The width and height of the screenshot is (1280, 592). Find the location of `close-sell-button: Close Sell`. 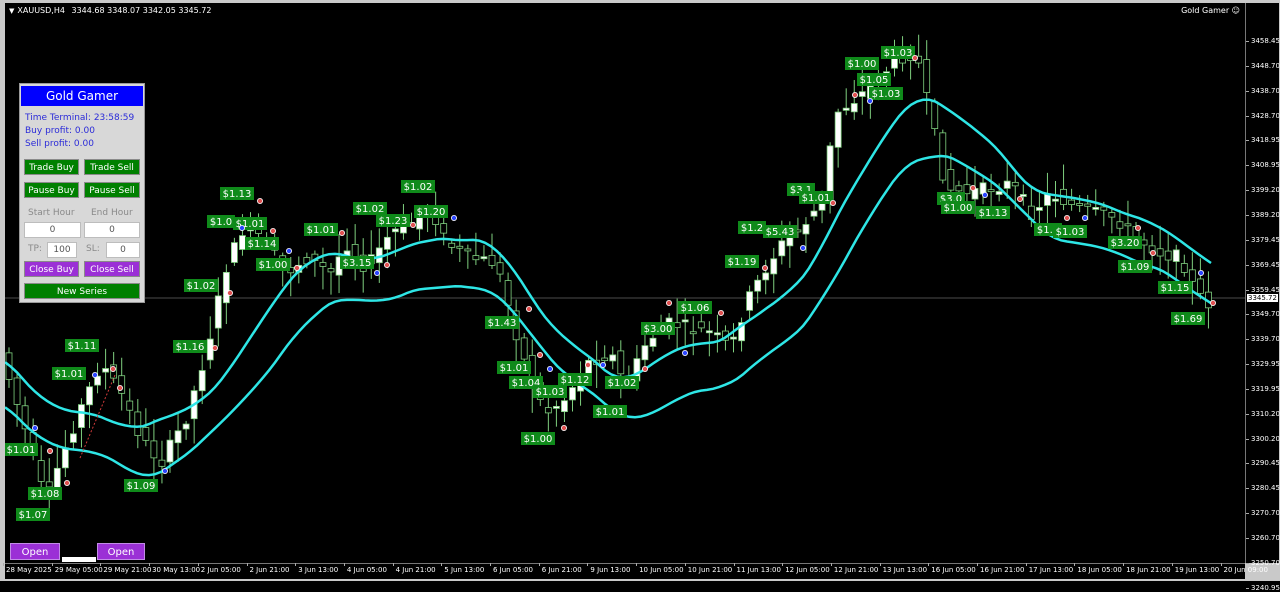

close-sell-button: Close Sell is located at coordinates (112, 269).